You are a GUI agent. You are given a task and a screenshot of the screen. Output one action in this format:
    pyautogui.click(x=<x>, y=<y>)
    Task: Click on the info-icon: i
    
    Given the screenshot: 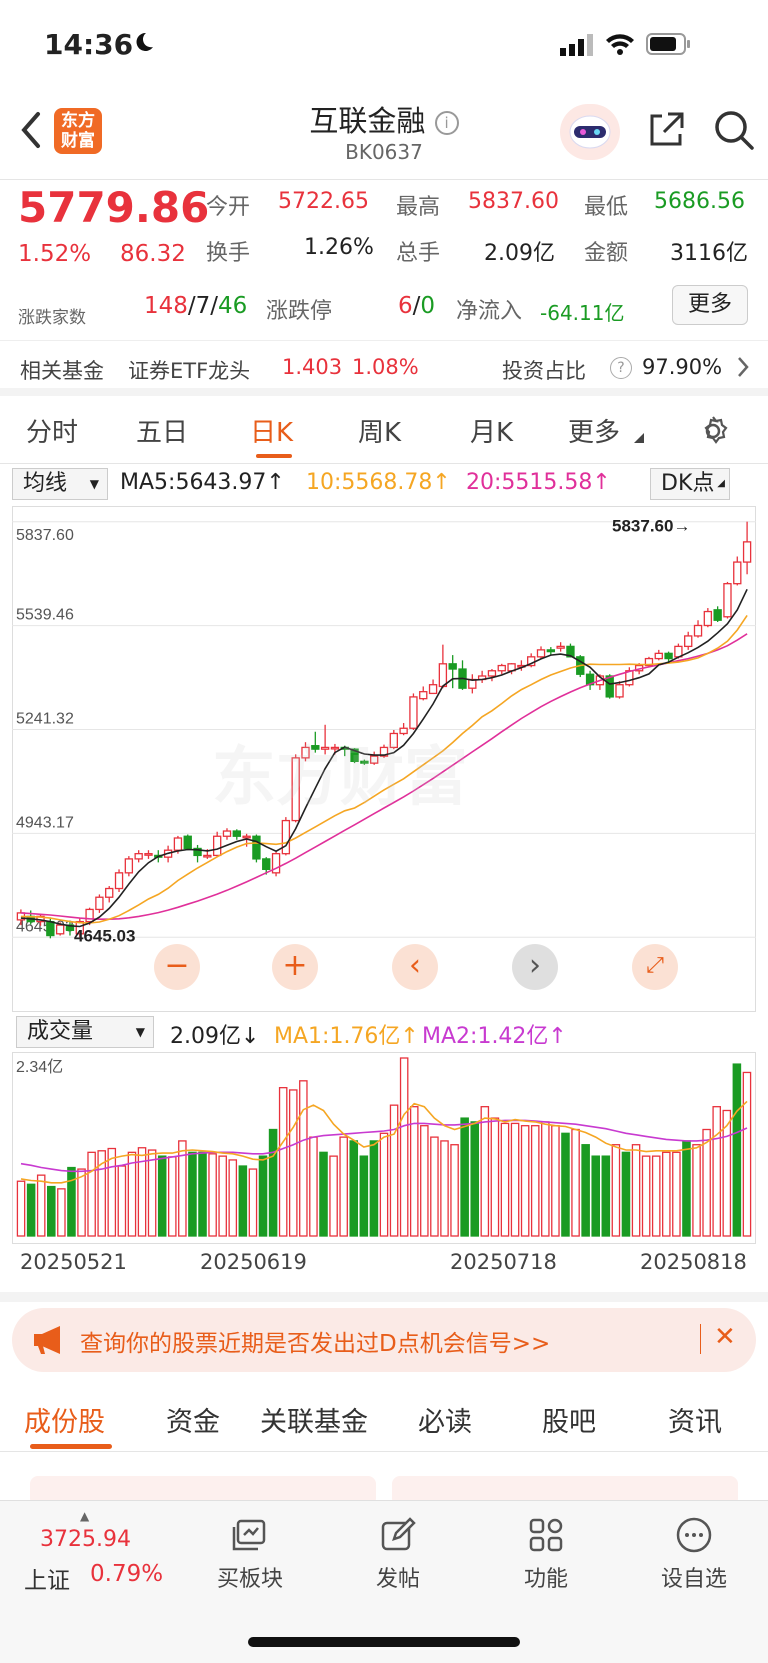 What is the action you would take?
    pyautogui.click(x=446, y=123)
    